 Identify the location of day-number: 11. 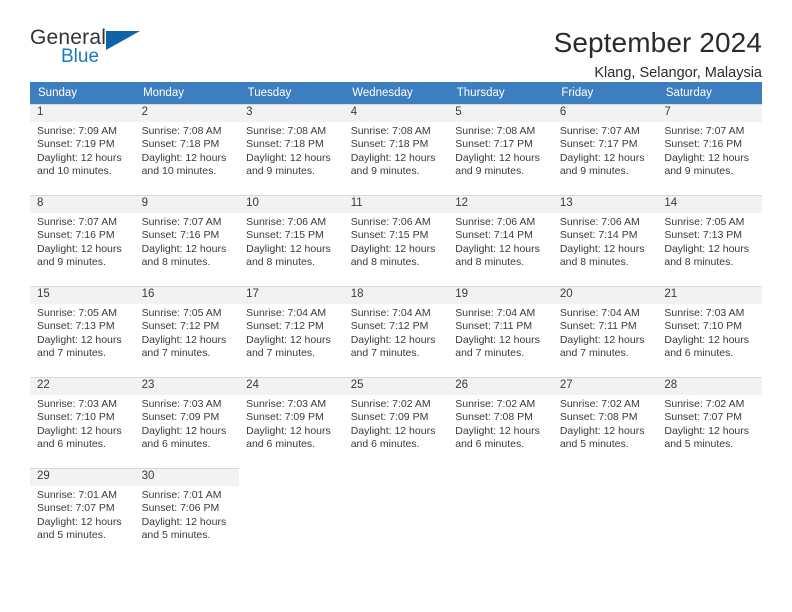
(396, 204).